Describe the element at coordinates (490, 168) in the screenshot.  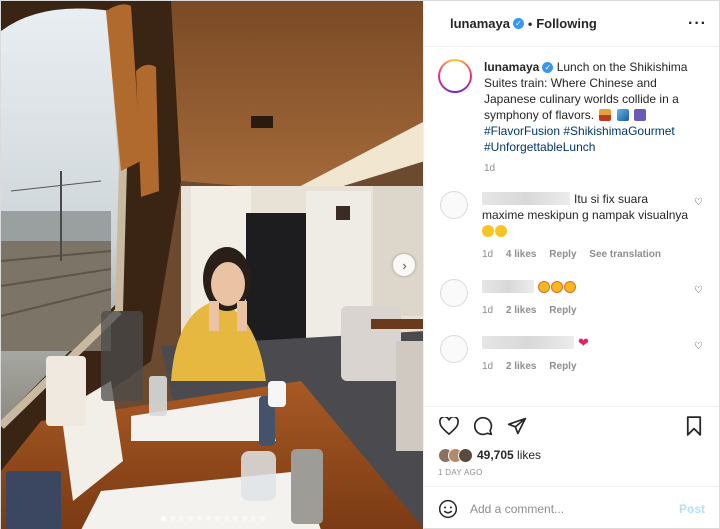
I see `caption-age: 1d` at that location.